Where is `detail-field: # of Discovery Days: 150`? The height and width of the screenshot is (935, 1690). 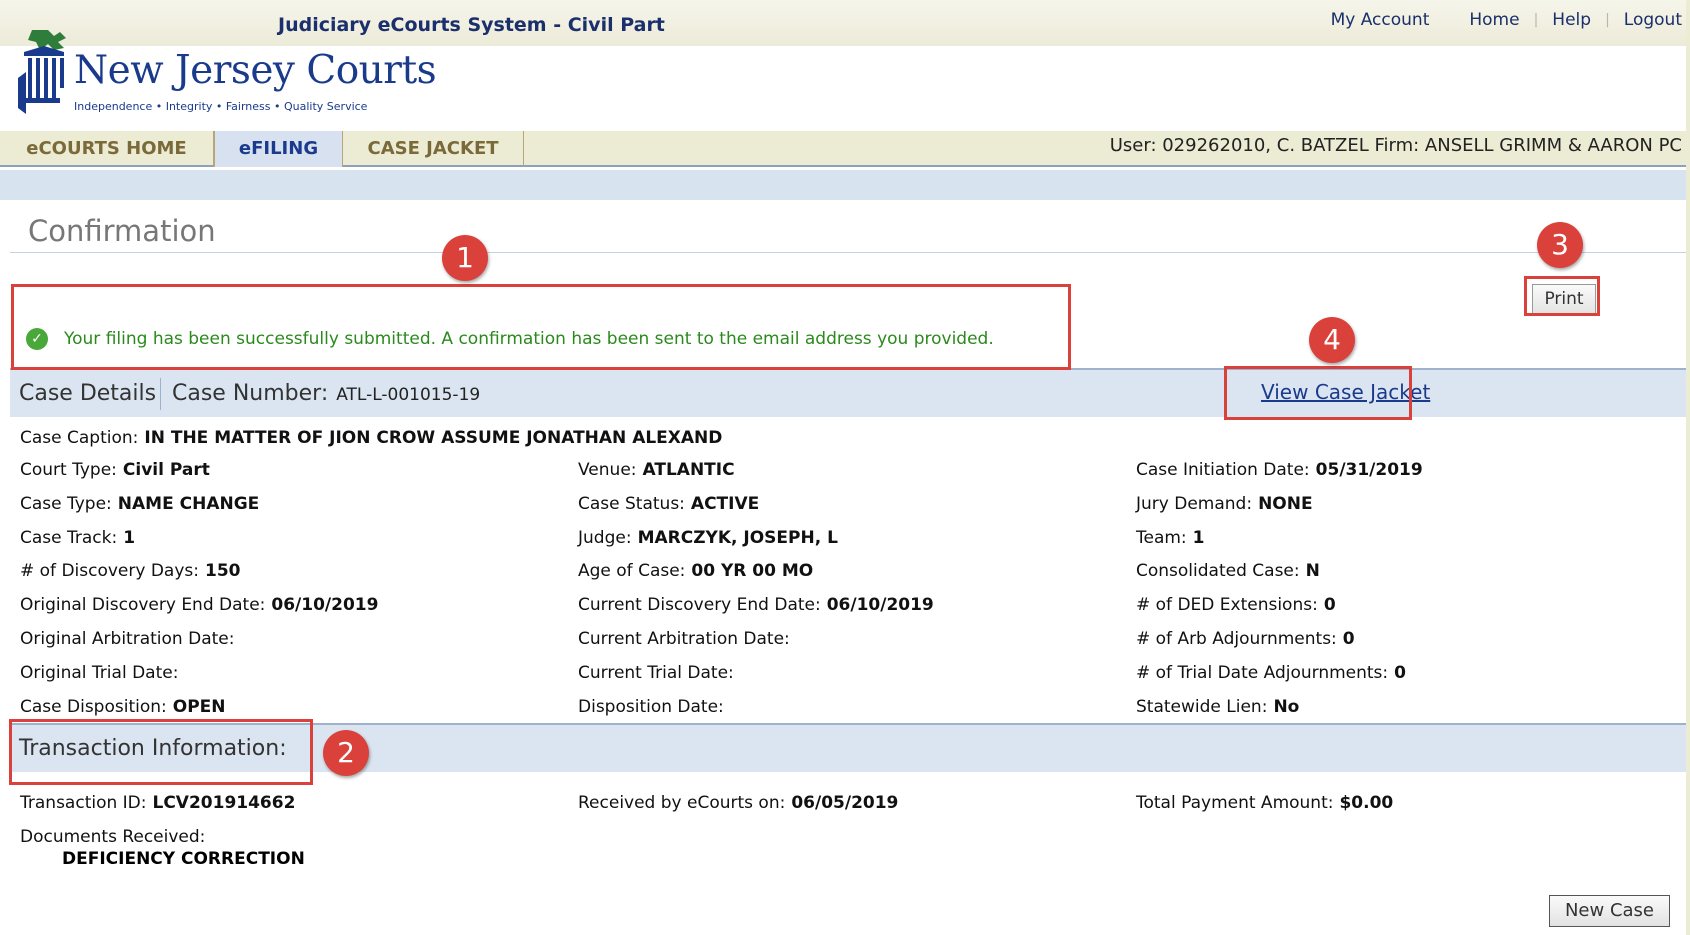 detail-field: # of Discovery Days: 150 is located at coordinates (130, 571).